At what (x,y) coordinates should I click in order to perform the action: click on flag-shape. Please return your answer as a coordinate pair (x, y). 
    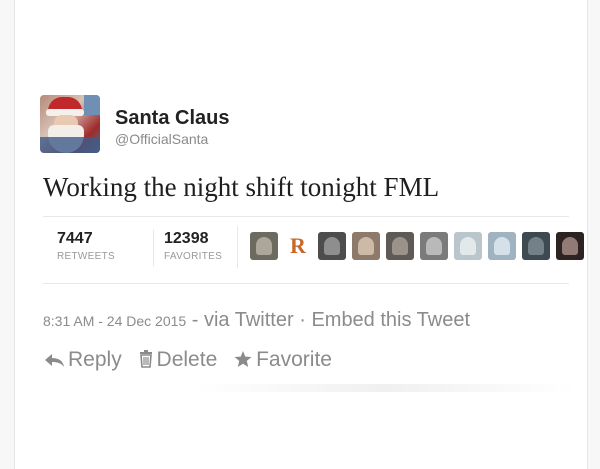
    Looking at the image, I should click on (92, 105).